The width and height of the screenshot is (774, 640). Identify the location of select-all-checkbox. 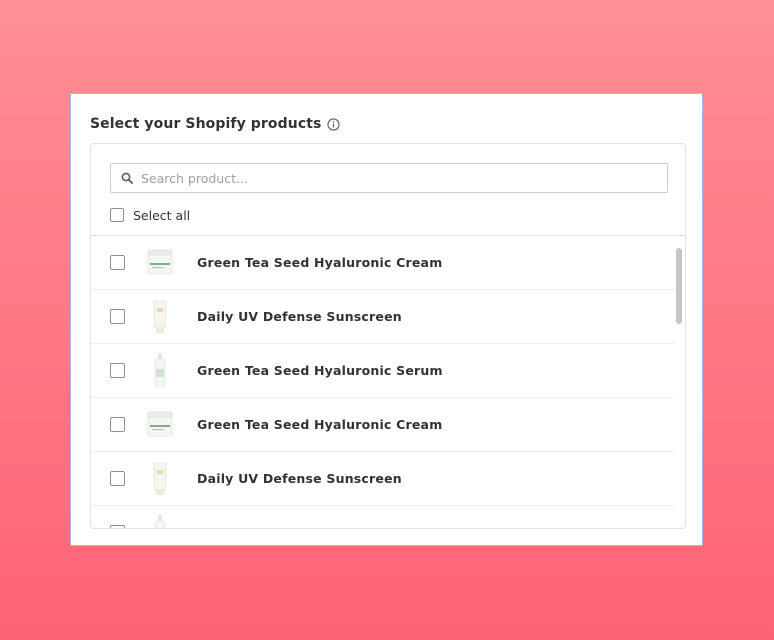
(117, 215).